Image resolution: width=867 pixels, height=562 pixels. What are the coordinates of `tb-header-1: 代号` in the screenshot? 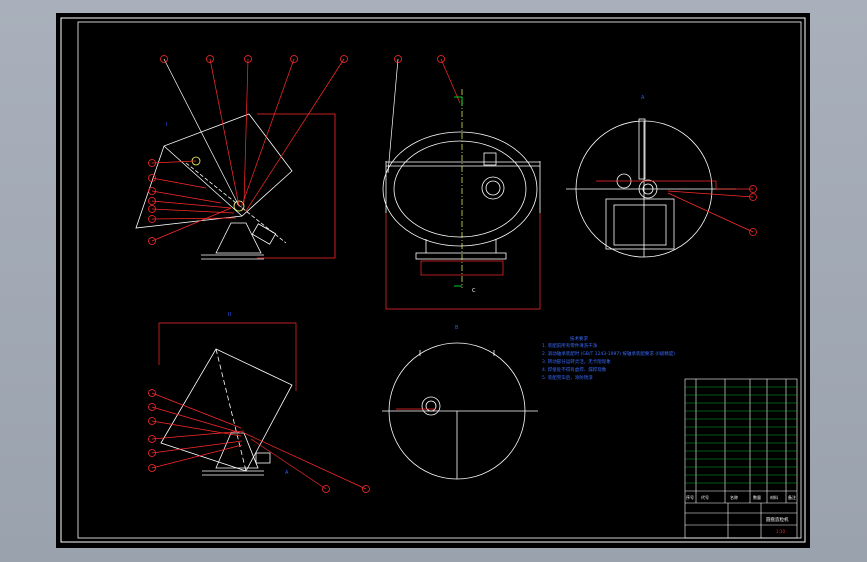 It's located at (705, 497).